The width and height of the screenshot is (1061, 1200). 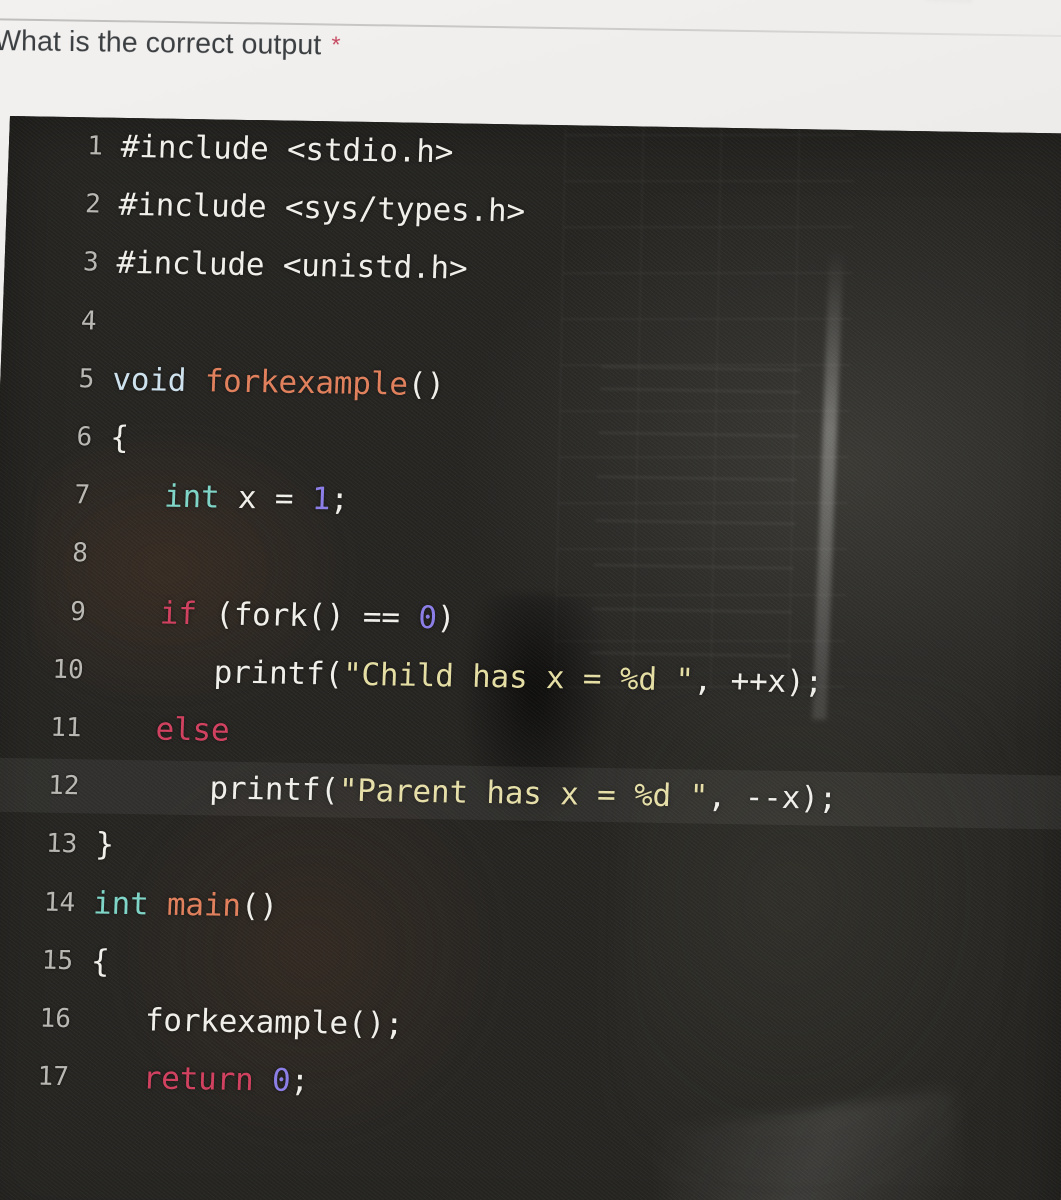 I want to click on line-code: if (fork() == 0), so click(x=279, y=615).